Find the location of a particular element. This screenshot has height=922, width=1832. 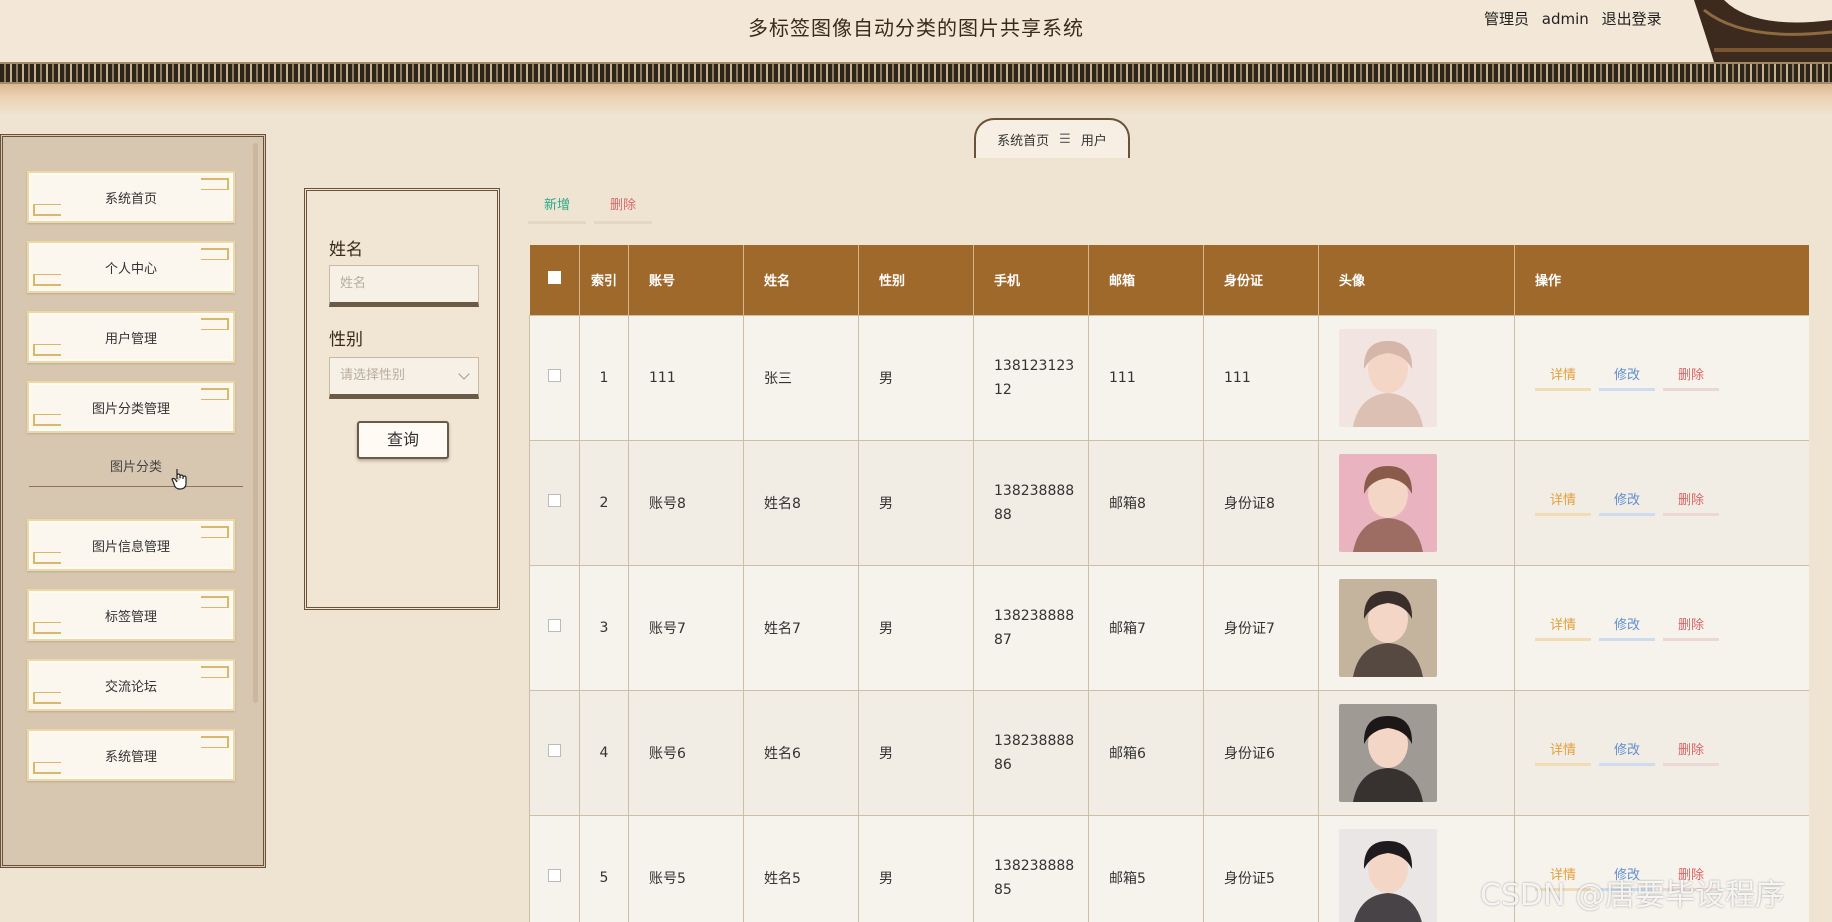

col-phone: 手机 is located at coordinates (1031, 280).